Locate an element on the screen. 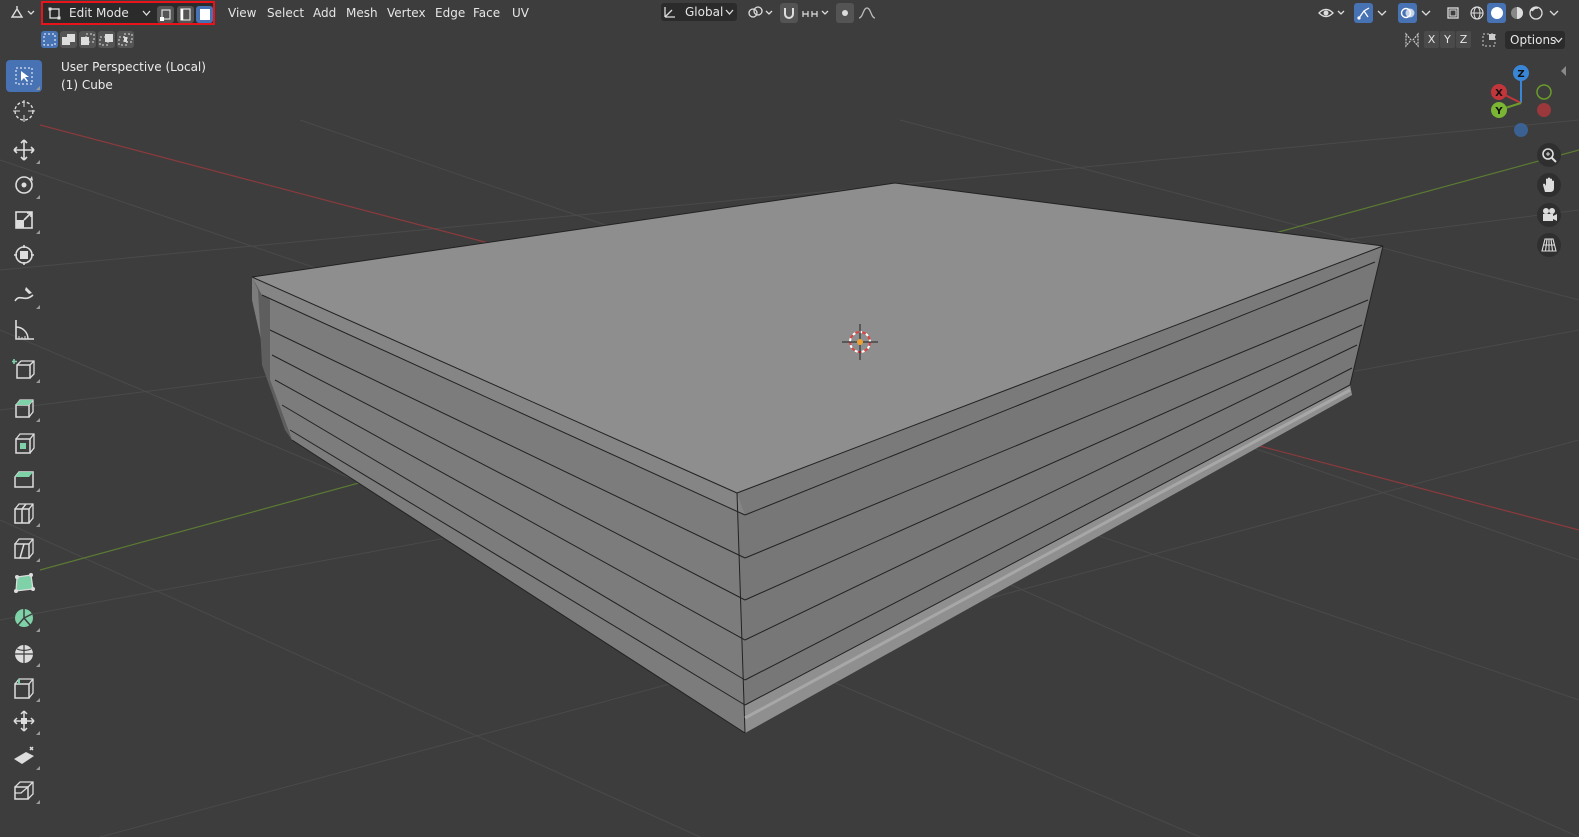 This screenshot has height=837, width=1579. mirror-z-button: Z is located at coordinates (1463, 39).